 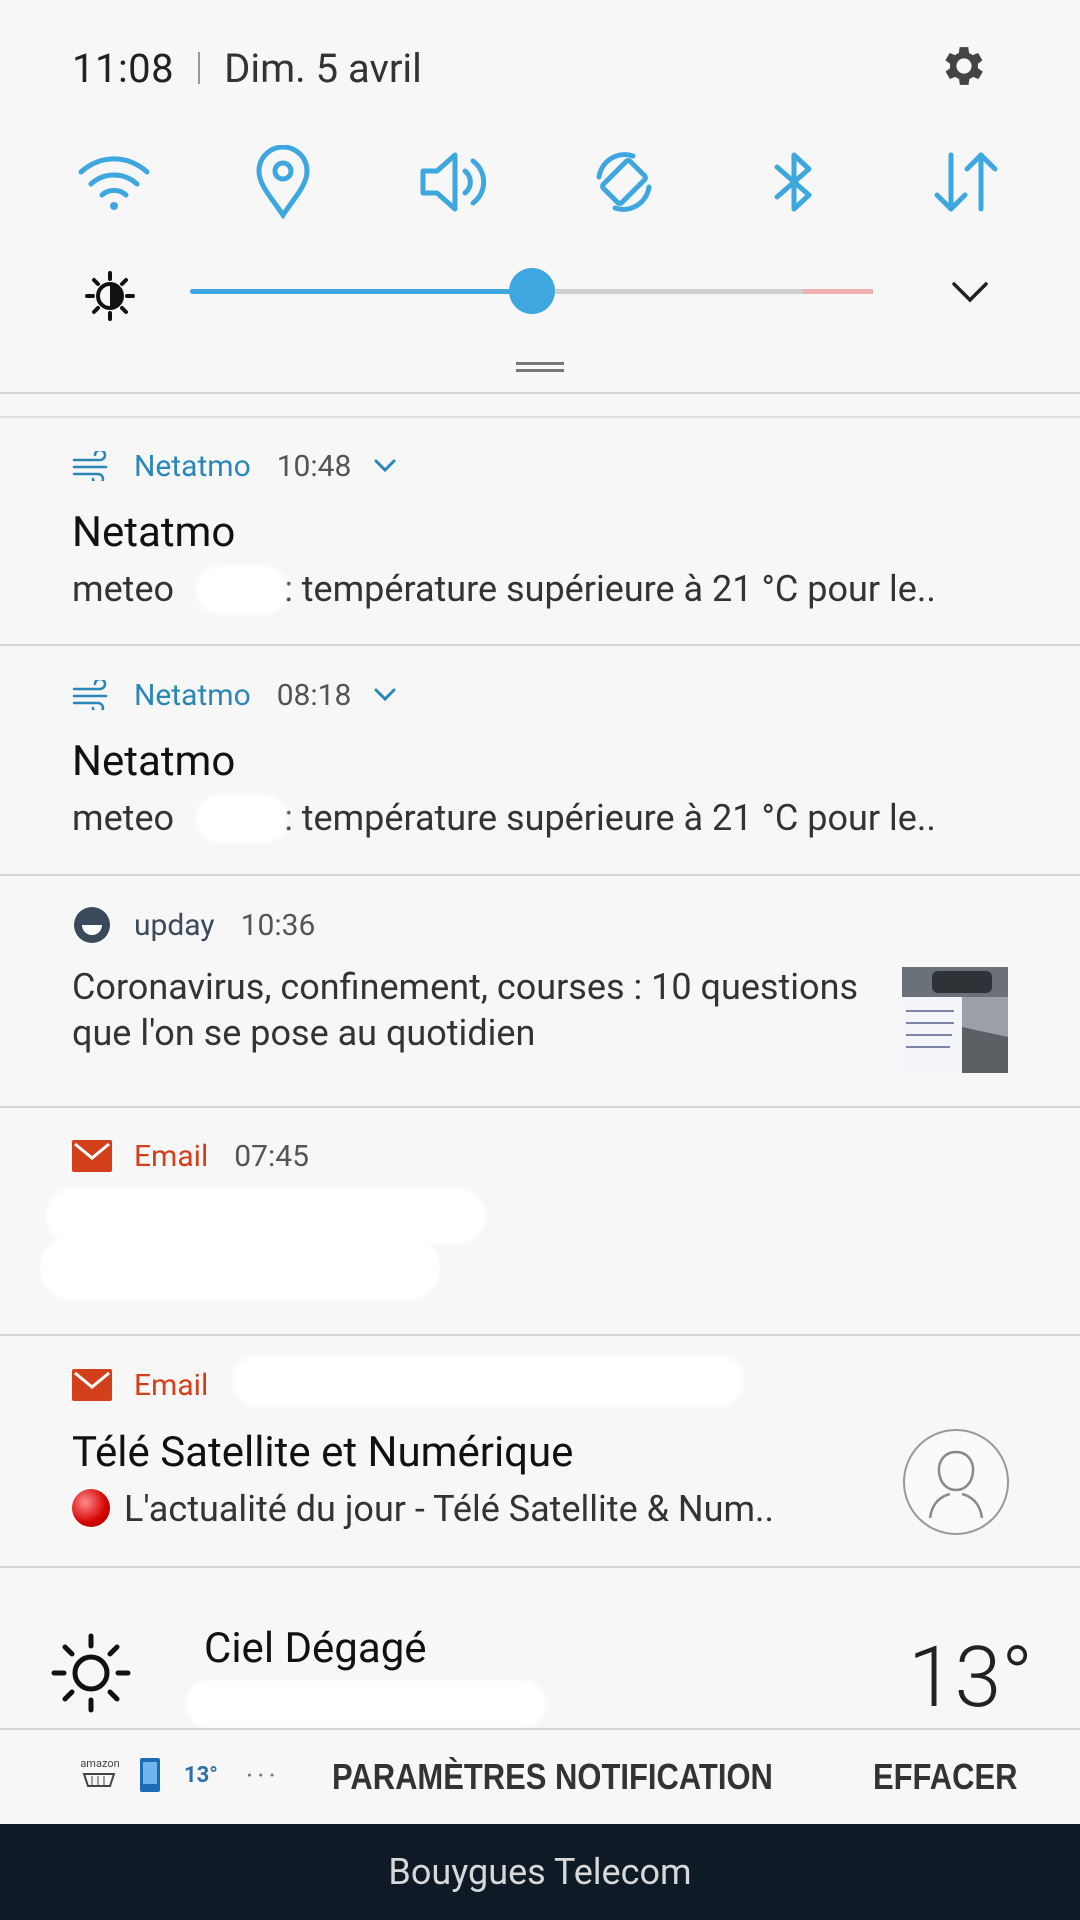 What do you see at coordinates (323, 68) in the screenshot?
I see `date: Dim. 5 avril` at bounding box center [323, 68].